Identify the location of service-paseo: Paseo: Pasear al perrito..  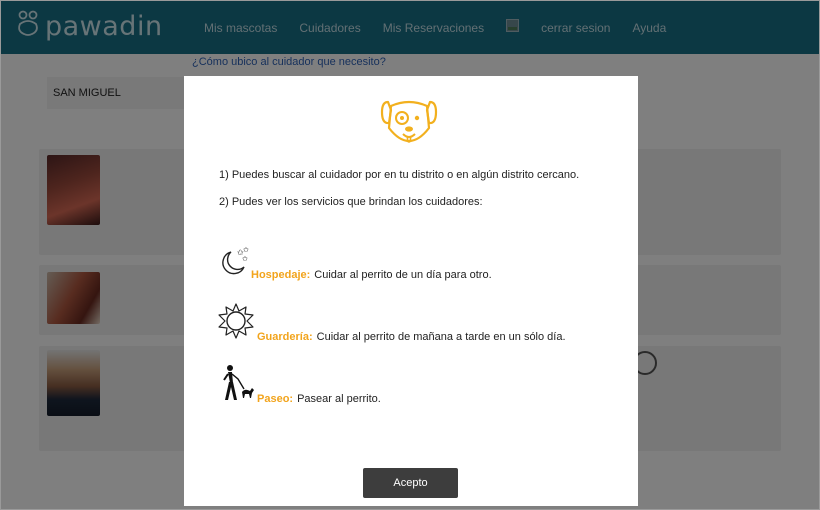
(299, 384).